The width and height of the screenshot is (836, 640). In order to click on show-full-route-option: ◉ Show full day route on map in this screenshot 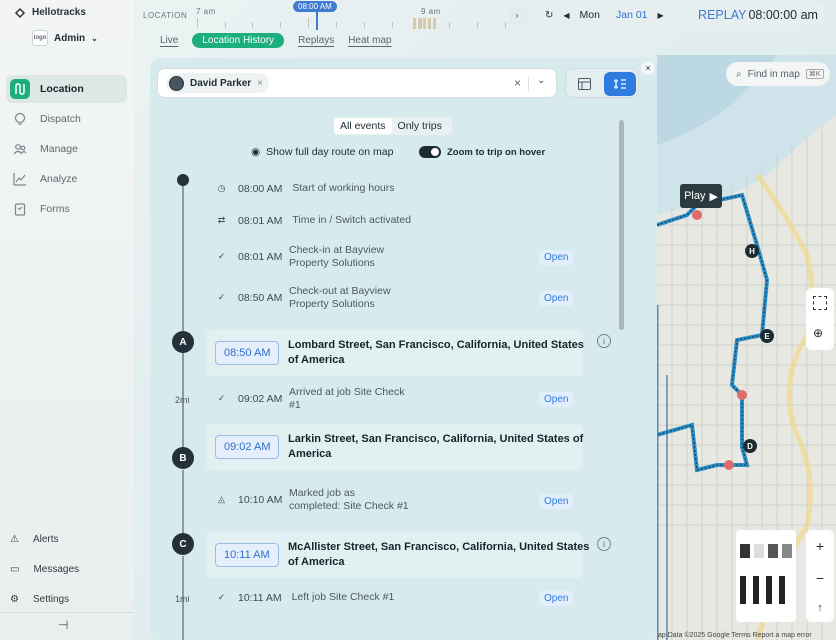, I will do `click(322, 152)`.